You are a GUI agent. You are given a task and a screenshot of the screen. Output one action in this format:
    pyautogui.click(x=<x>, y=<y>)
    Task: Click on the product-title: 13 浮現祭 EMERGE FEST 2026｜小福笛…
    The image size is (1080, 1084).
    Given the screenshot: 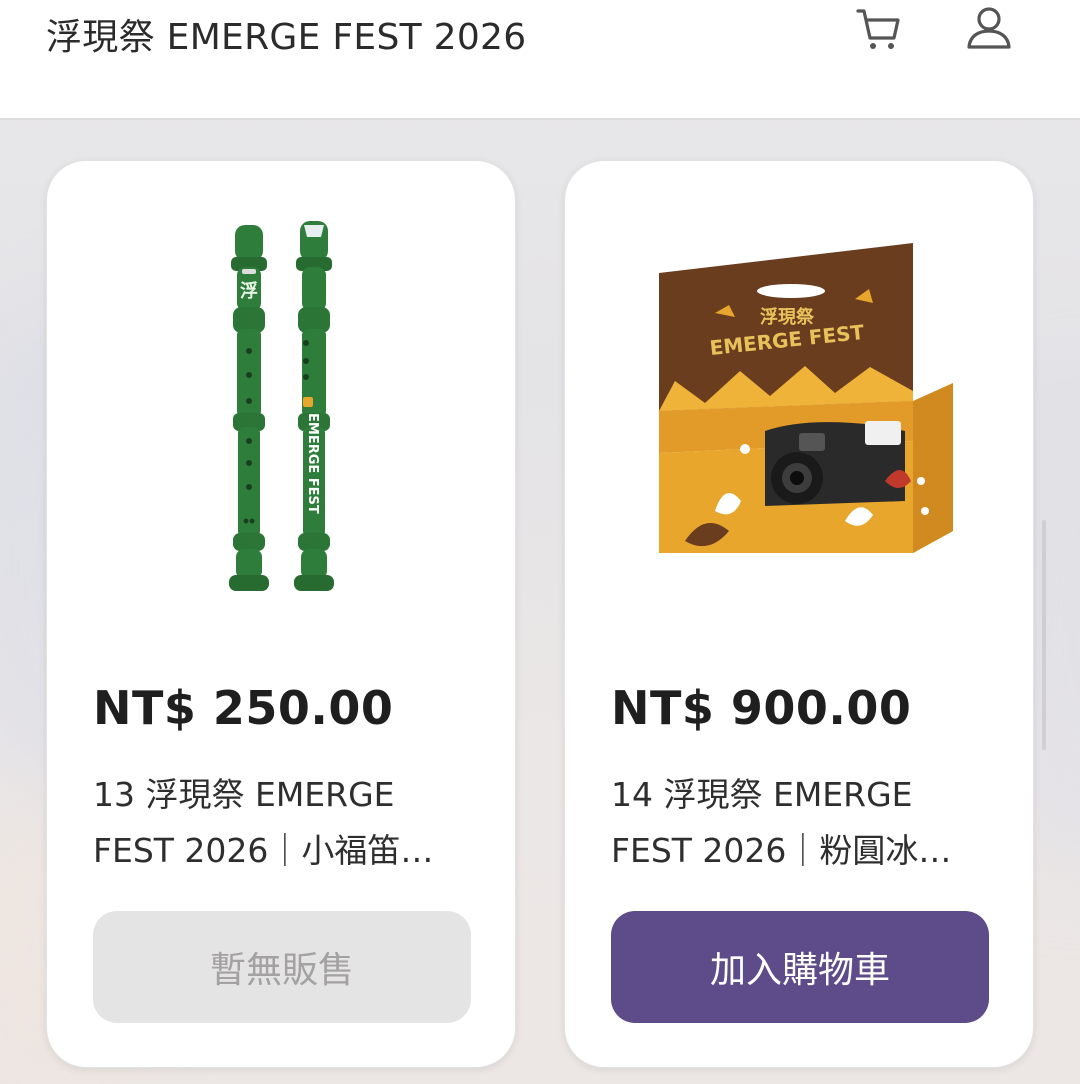 What is the action you would take?
    pyautogui.click(x=285, y=823)
    